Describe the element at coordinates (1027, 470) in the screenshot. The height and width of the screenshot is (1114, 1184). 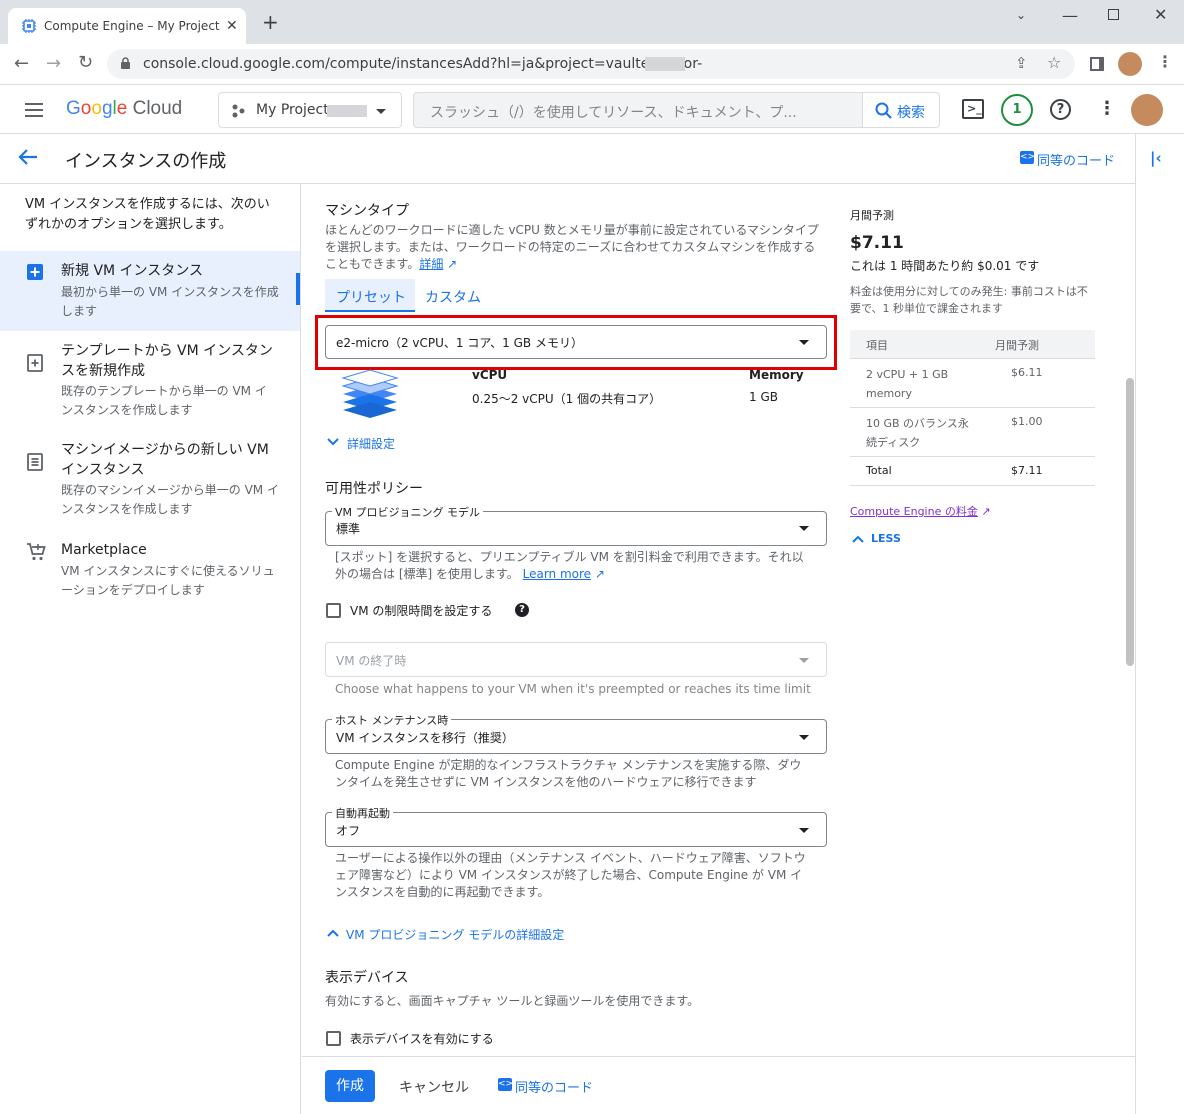
I see `cost-value: $7.11` at that location.